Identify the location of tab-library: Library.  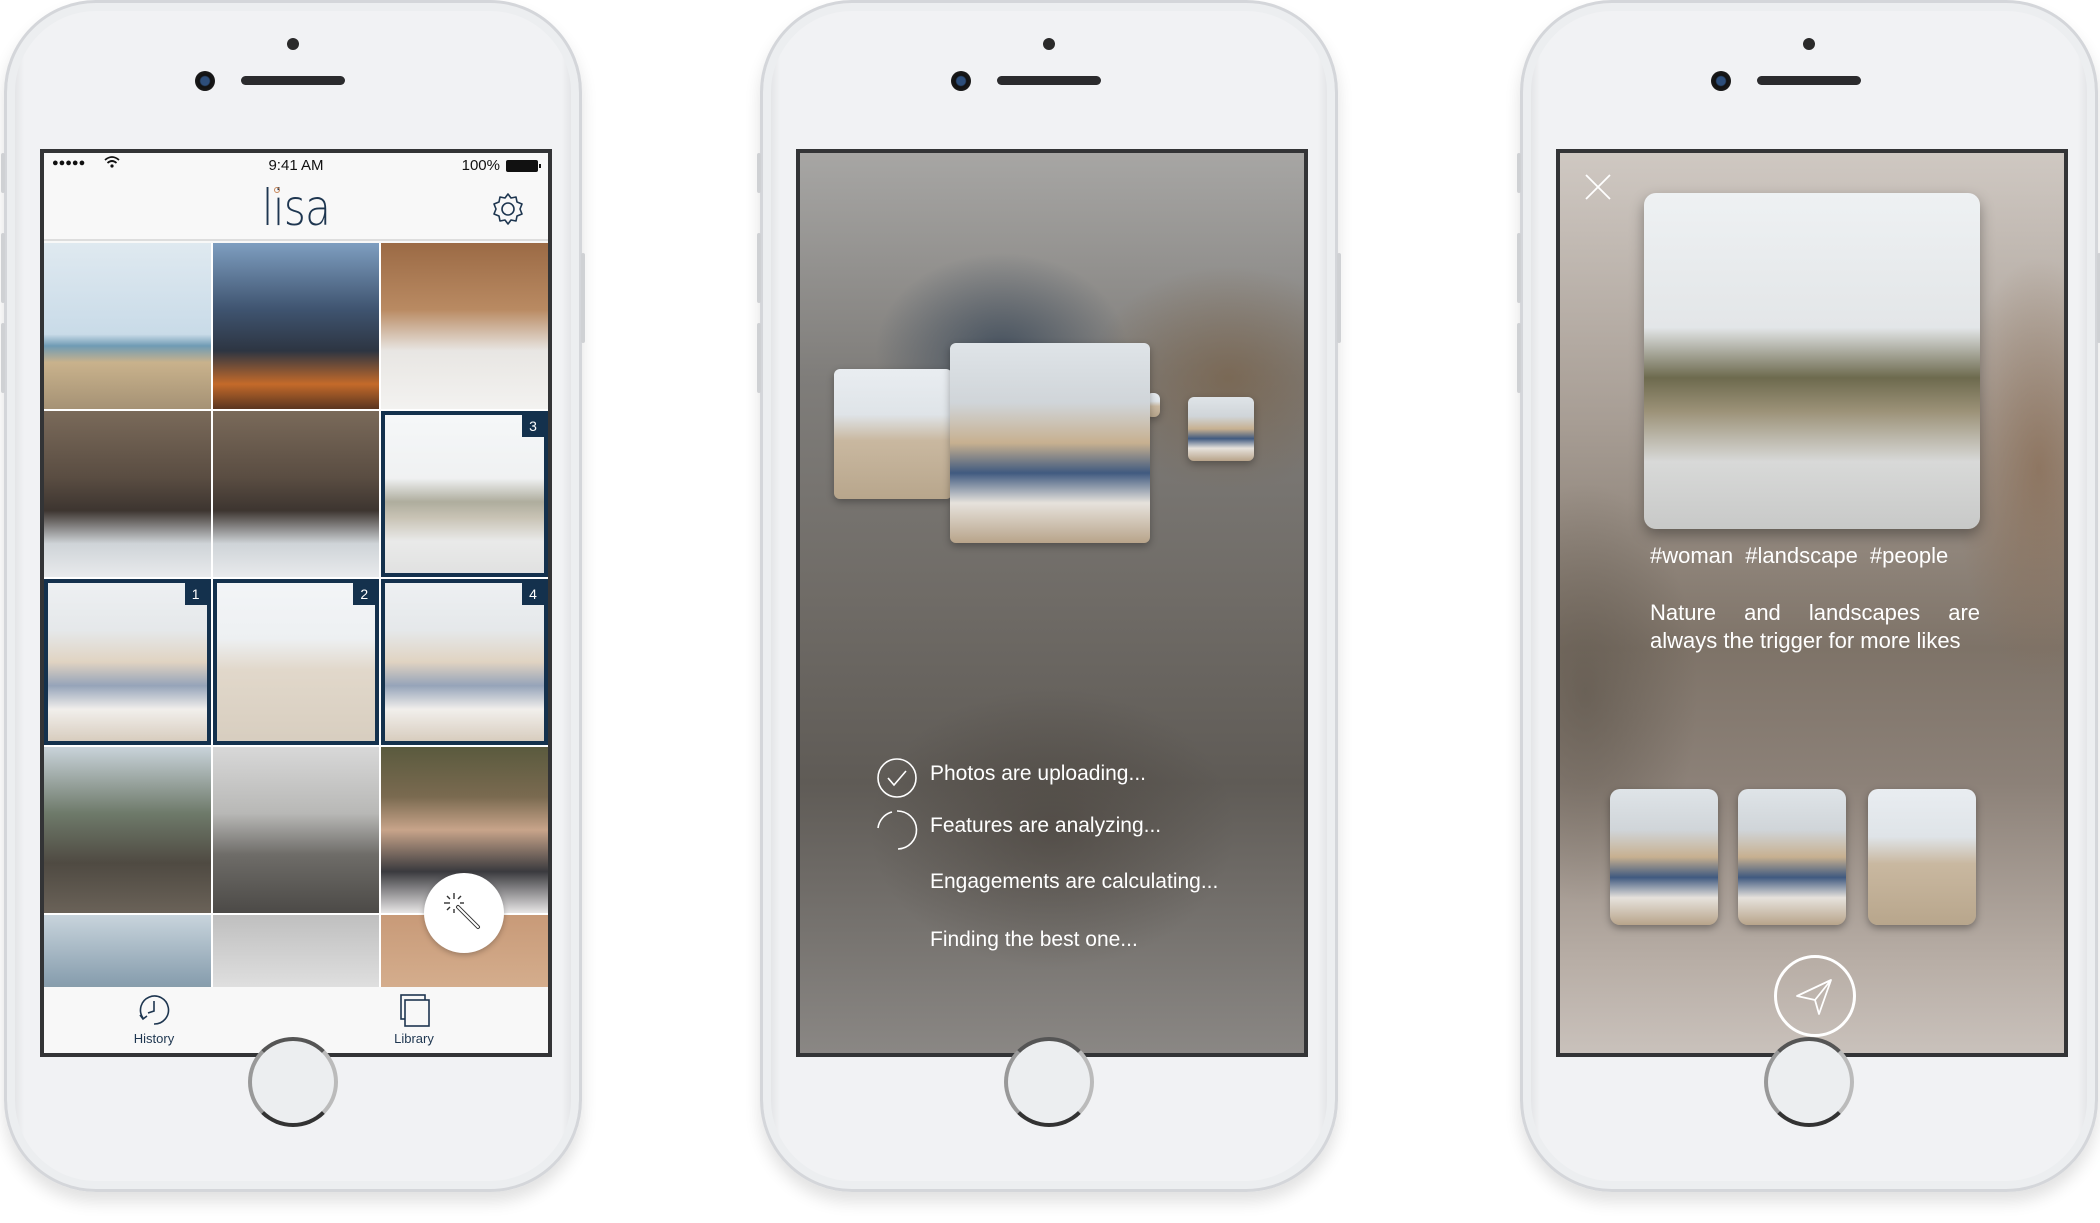
(414, 1018).